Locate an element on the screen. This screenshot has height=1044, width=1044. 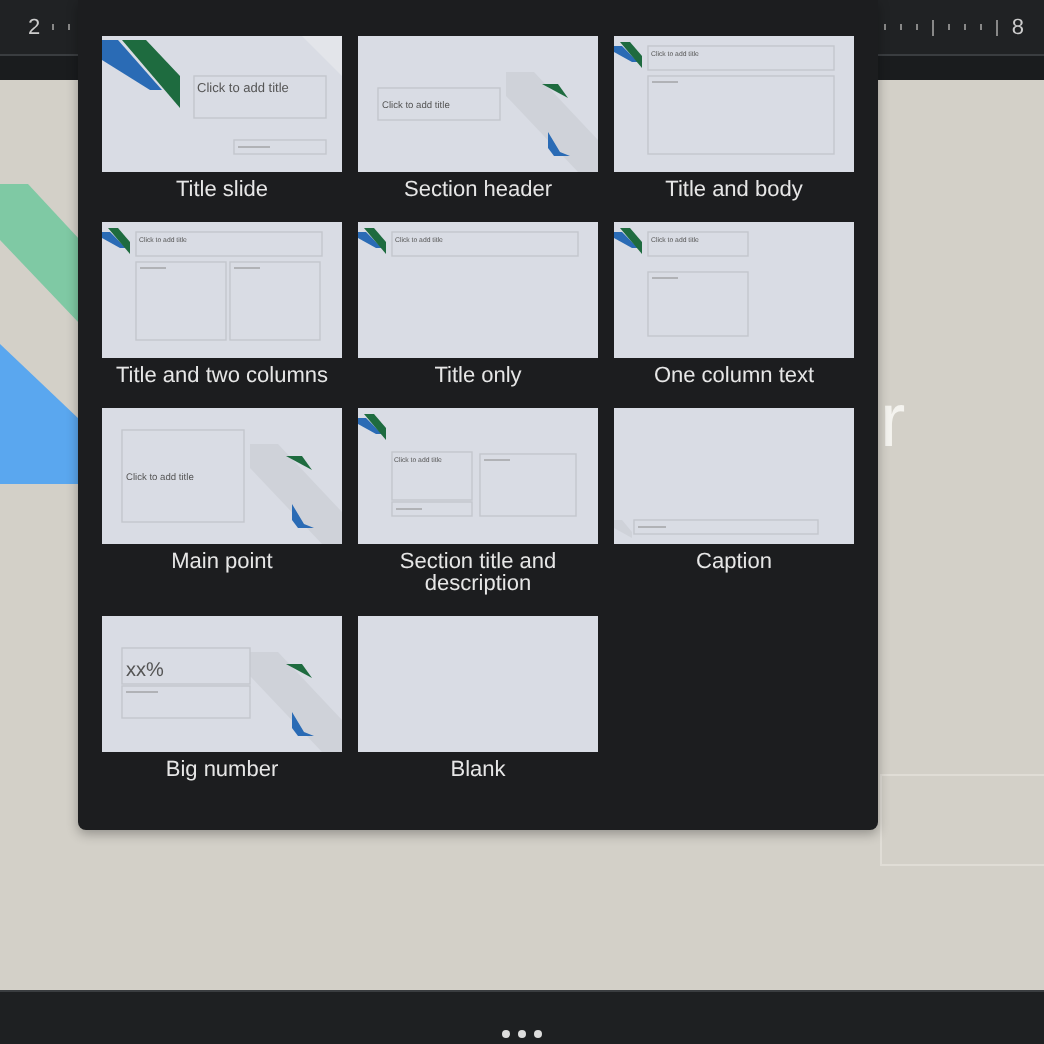
layout-label: Big number is located at coordinates (222, 771).